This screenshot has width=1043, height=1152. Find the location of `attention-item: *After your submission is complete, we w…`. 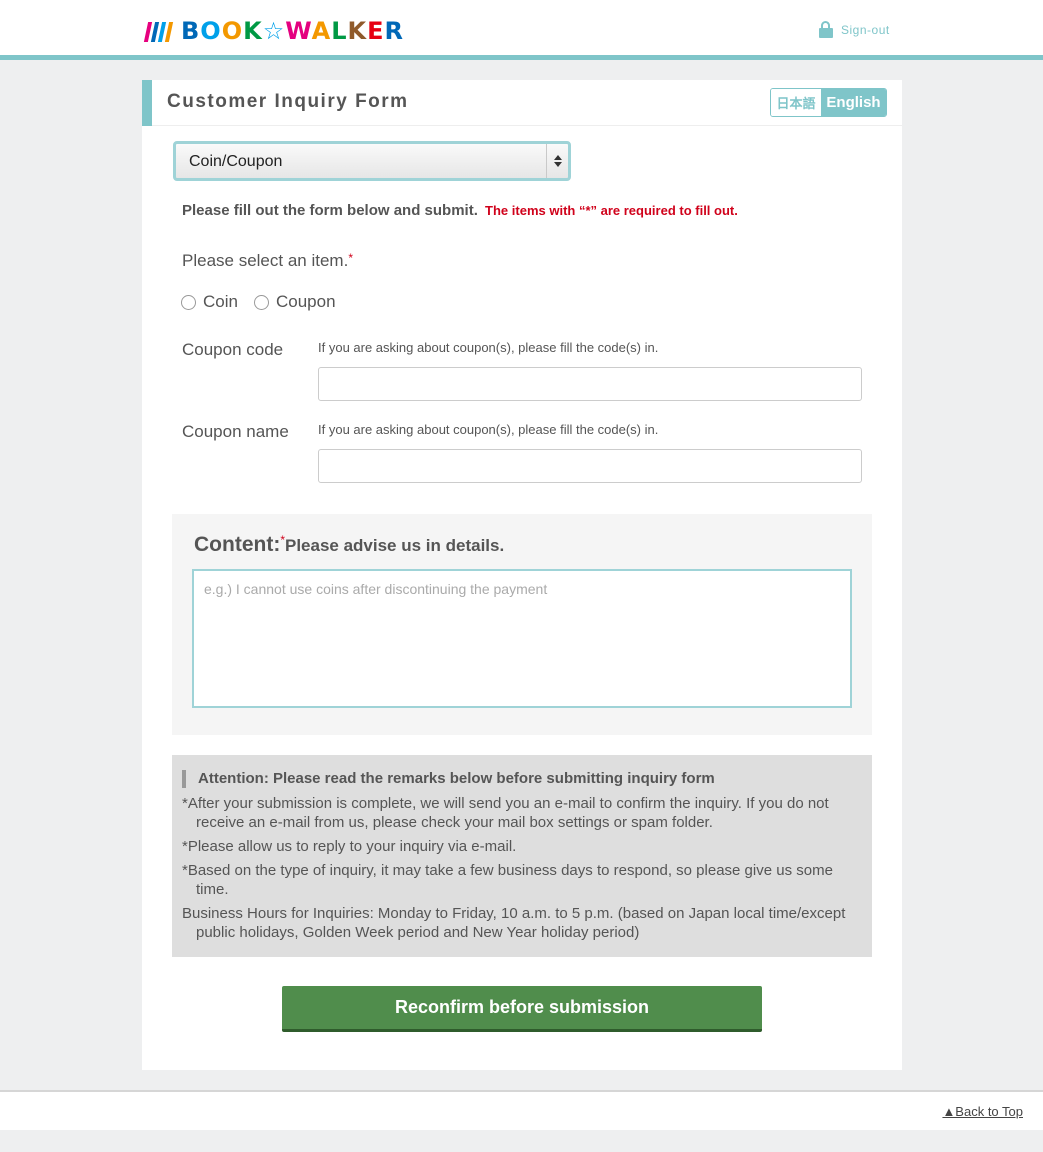

attention-item: *After your submission is complete, we w… is located at coordinates (505, 813).